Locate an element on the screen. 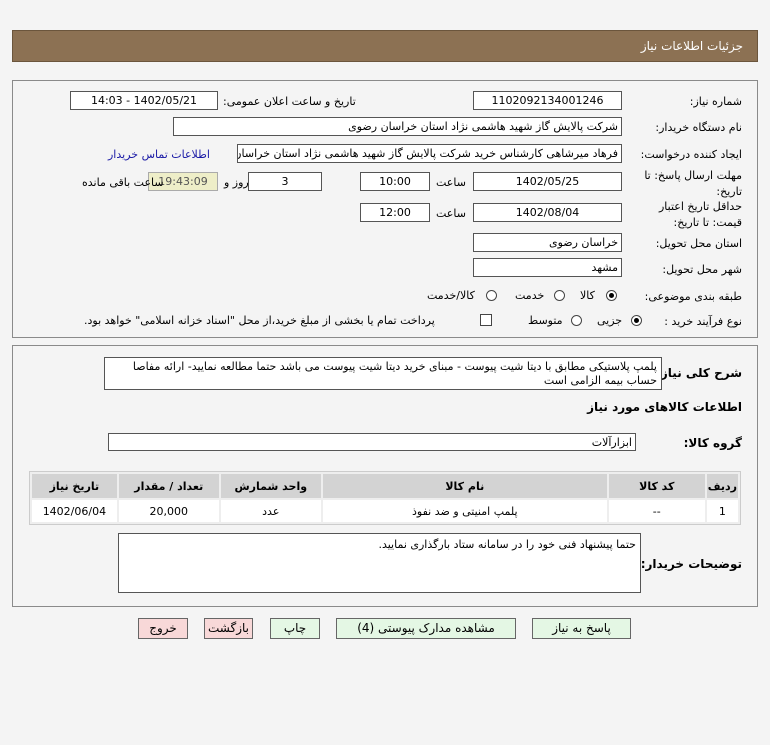 Image resolution: width=770 pixels, height=745 pixels. process-medium-radio is located at coordinates (576, 320).